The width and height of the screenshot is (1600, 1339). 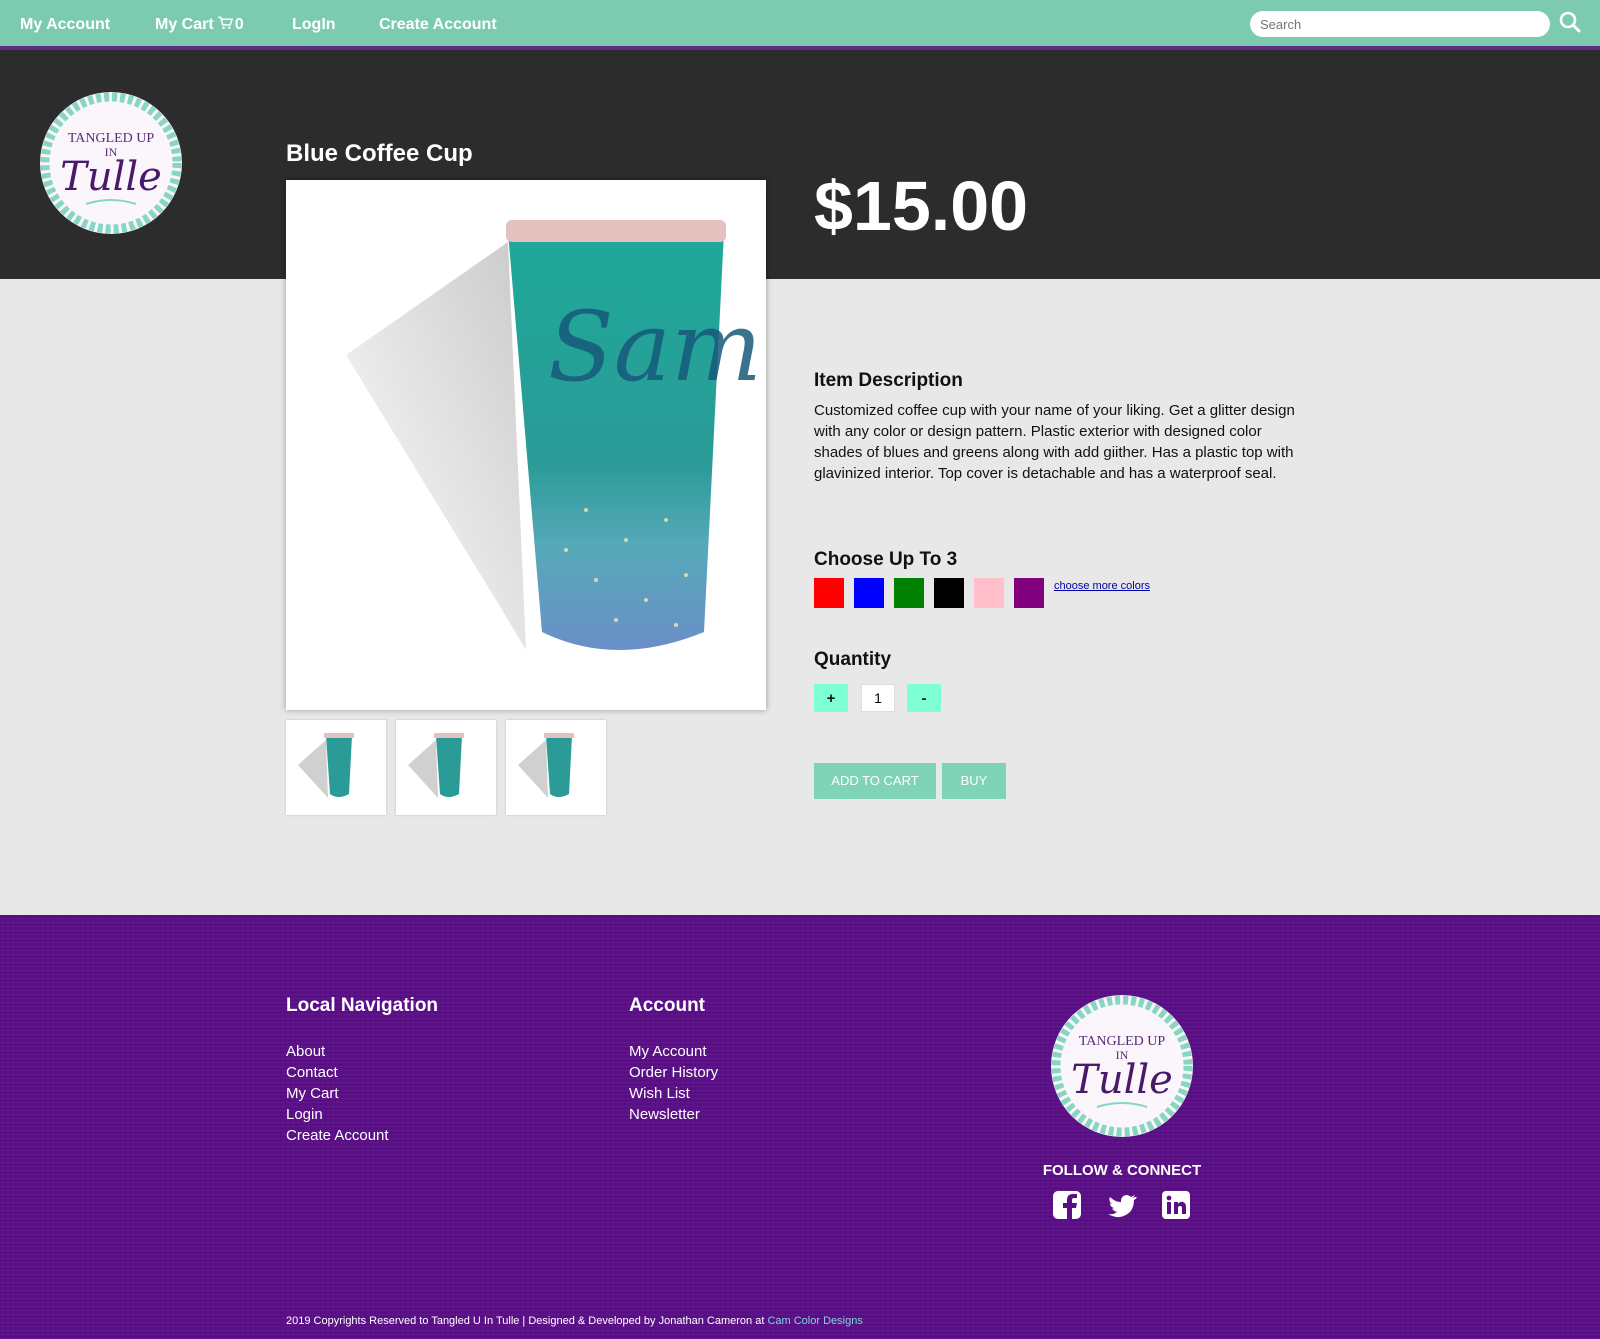 I want to click on follow-heading: FOLLOW & CONNECT, so click(x=1122, y=1170).